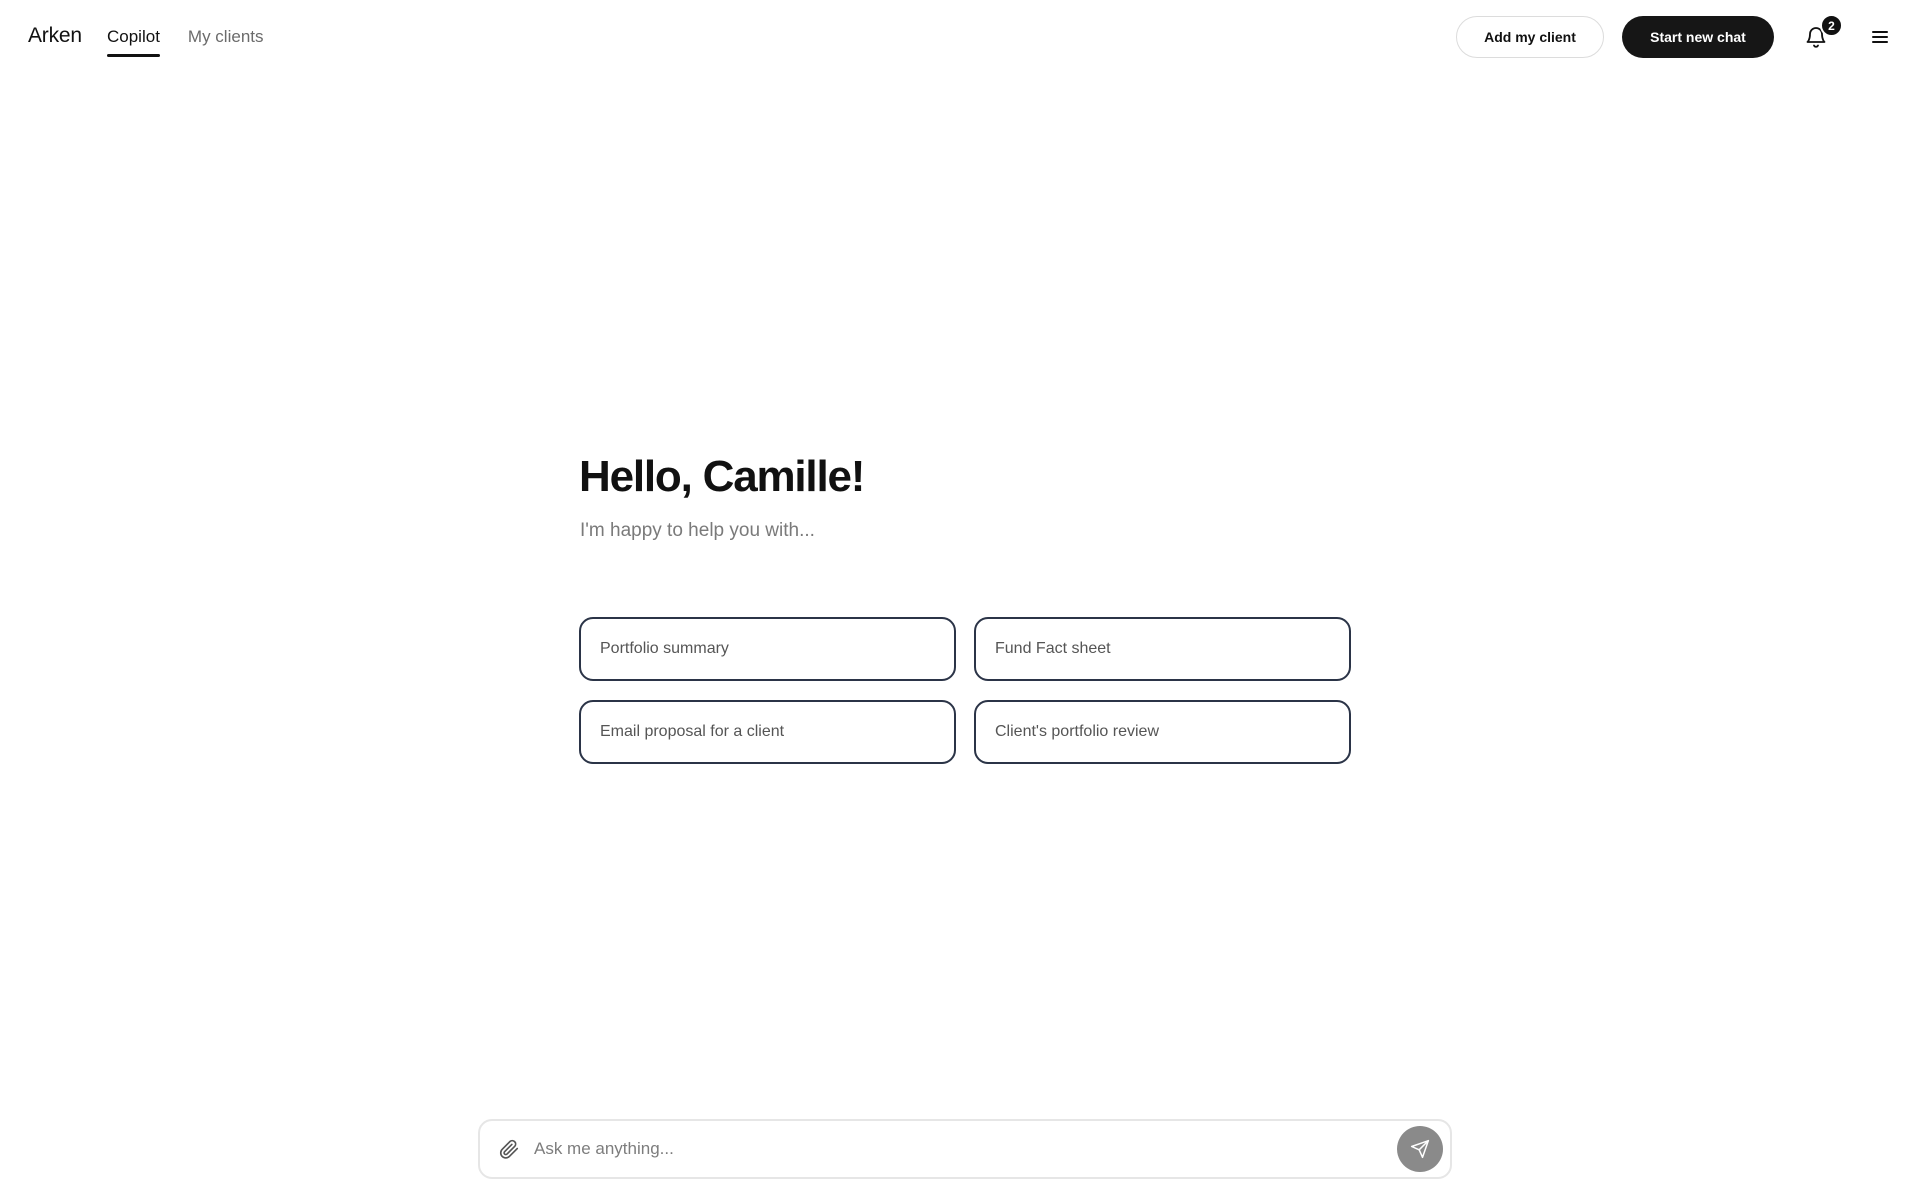 This screenshot has width=1920, height=1200. Describe the element at coordinates (949, 1149) in the screenshot. I see `chat-input` at that location.